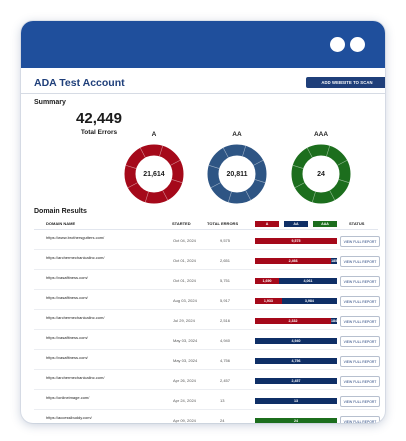 The image size is (406, 441). I want to click on bar-segment-a: 2,466, so click(293, 261).